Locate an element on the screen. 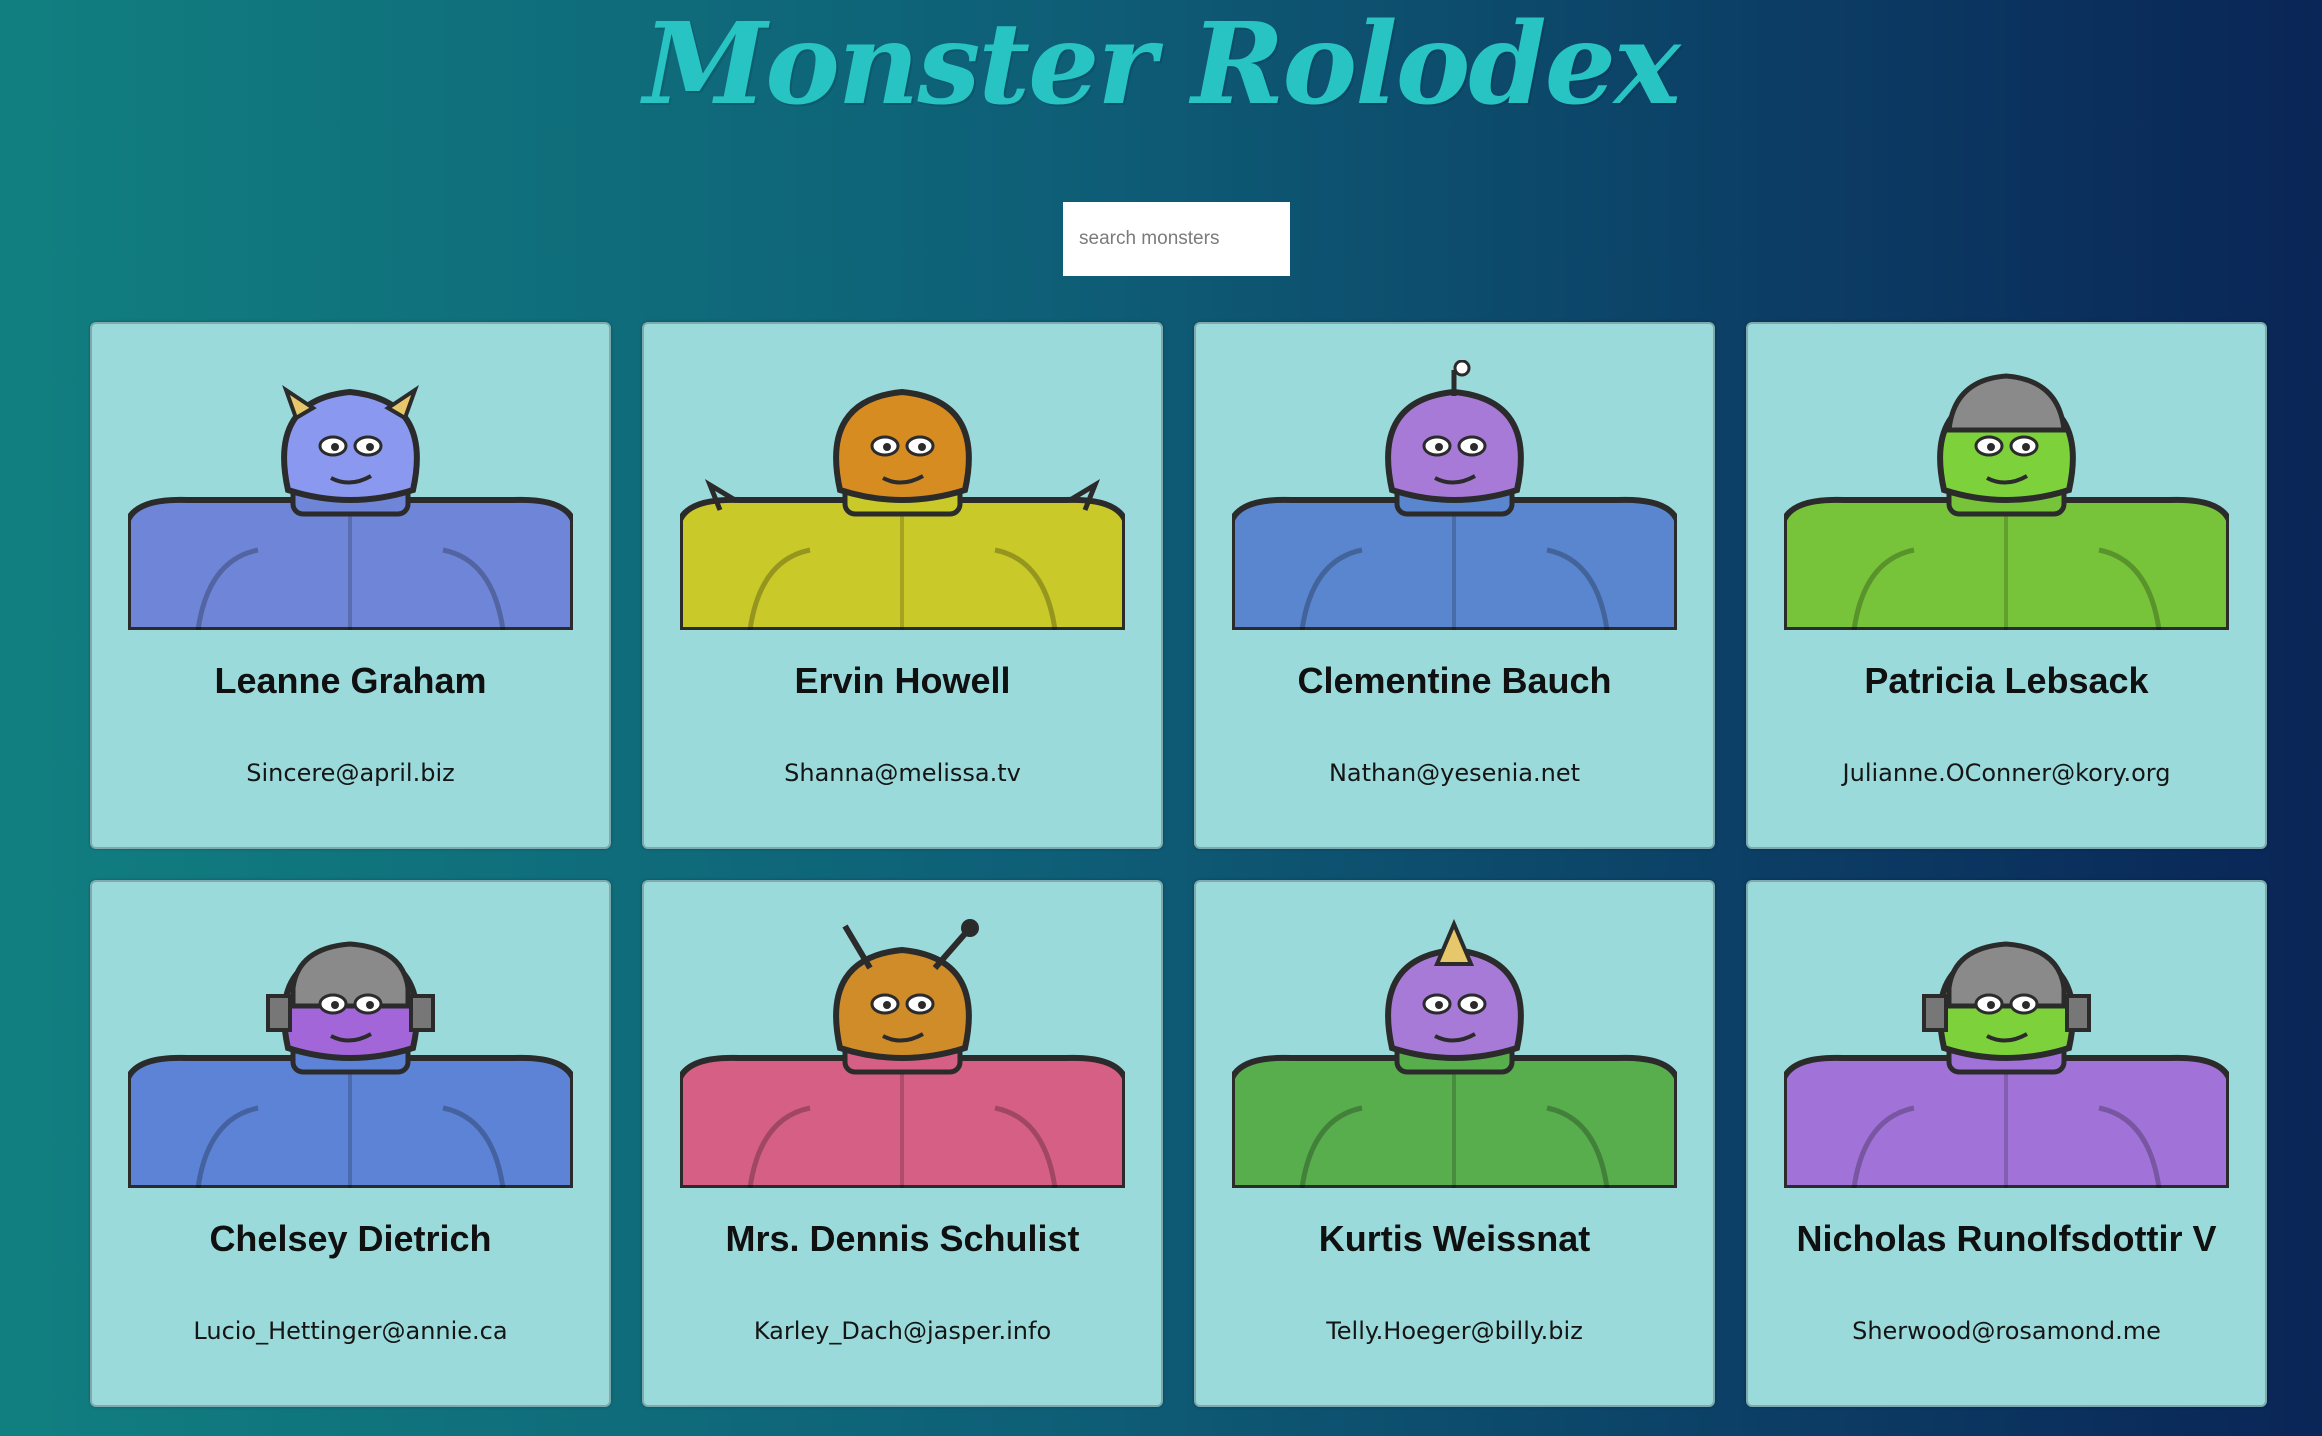 The height and width of the screenshot is (1436, 2322). monster-name: Ervin Howell is located at coordinates (902, 680).